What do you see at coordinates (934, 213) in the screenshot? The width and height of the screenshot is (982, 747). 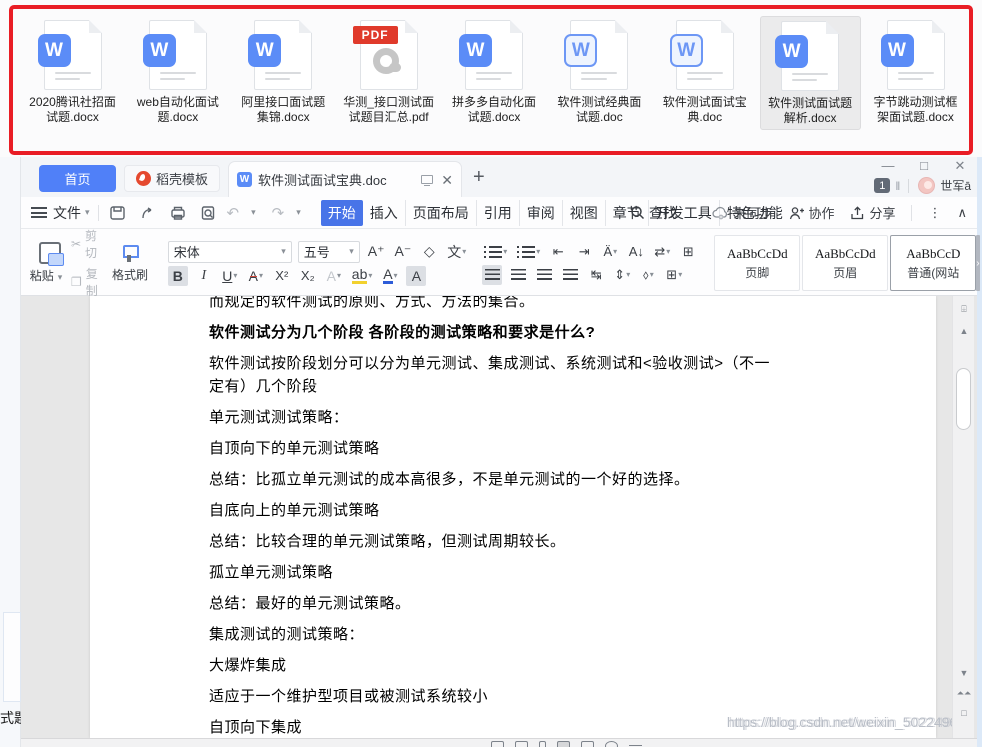 I see `more-menu-icon: ⋮` at bounding box center [934, 213].